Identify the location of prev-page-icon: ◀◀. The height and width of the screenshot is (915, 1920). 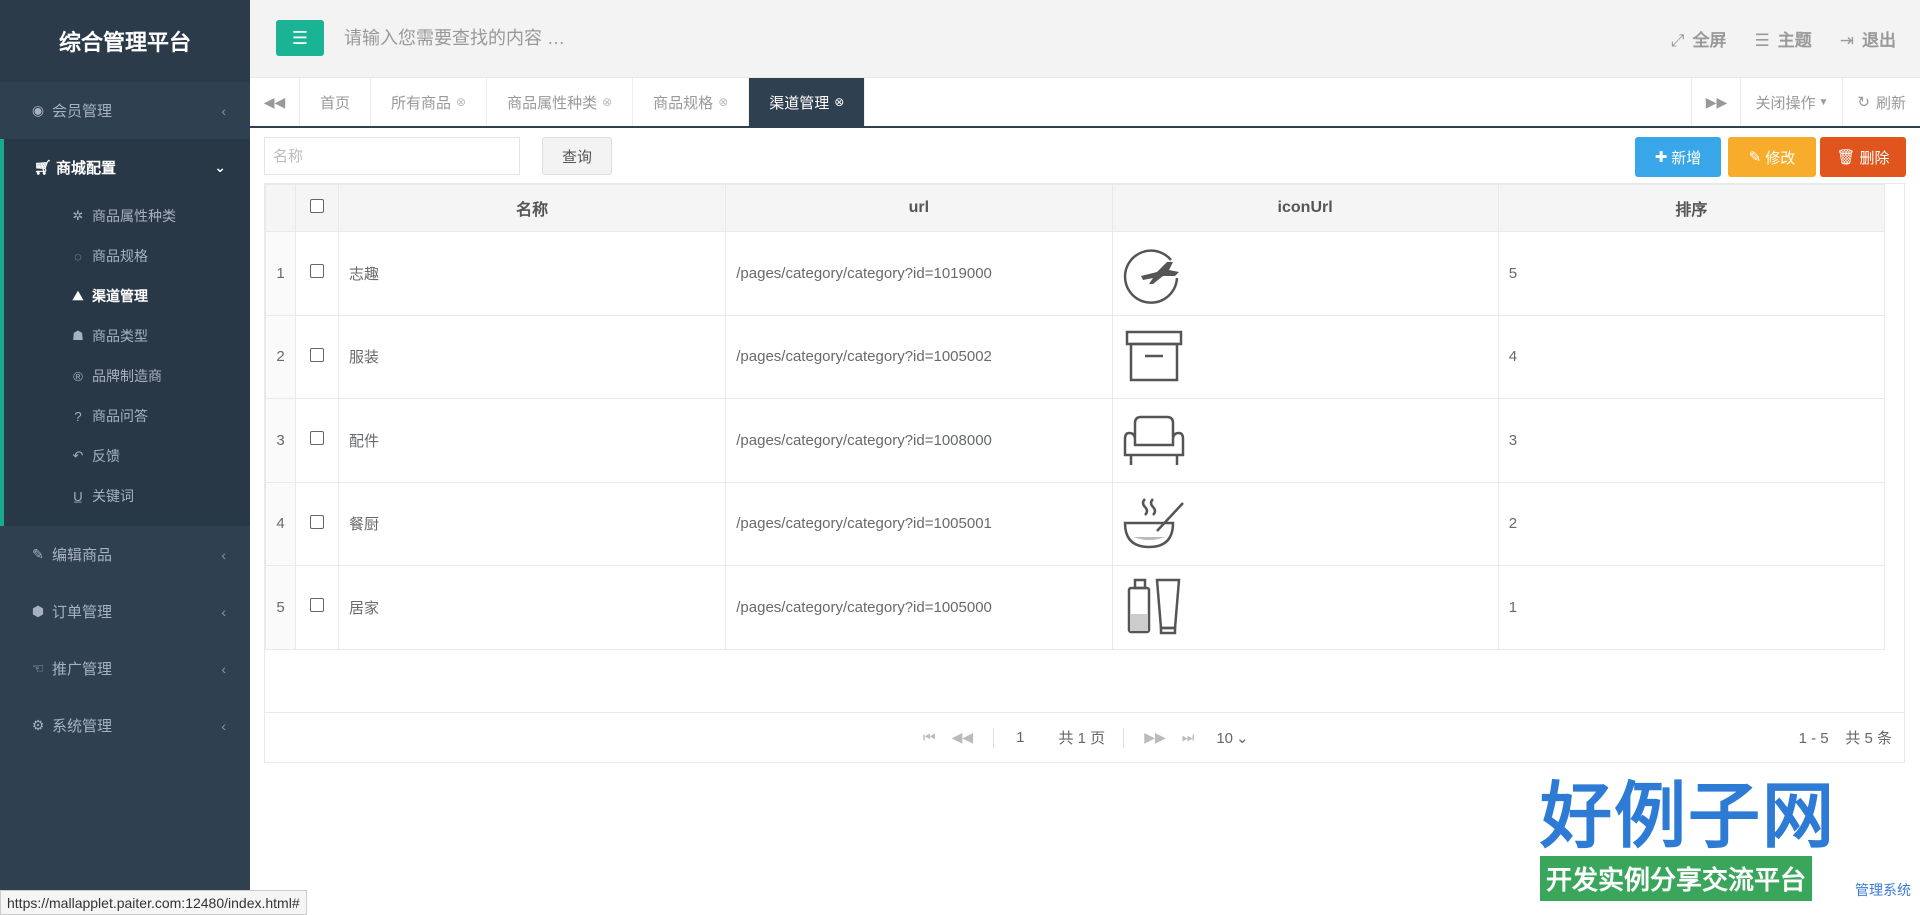
(963, 737).